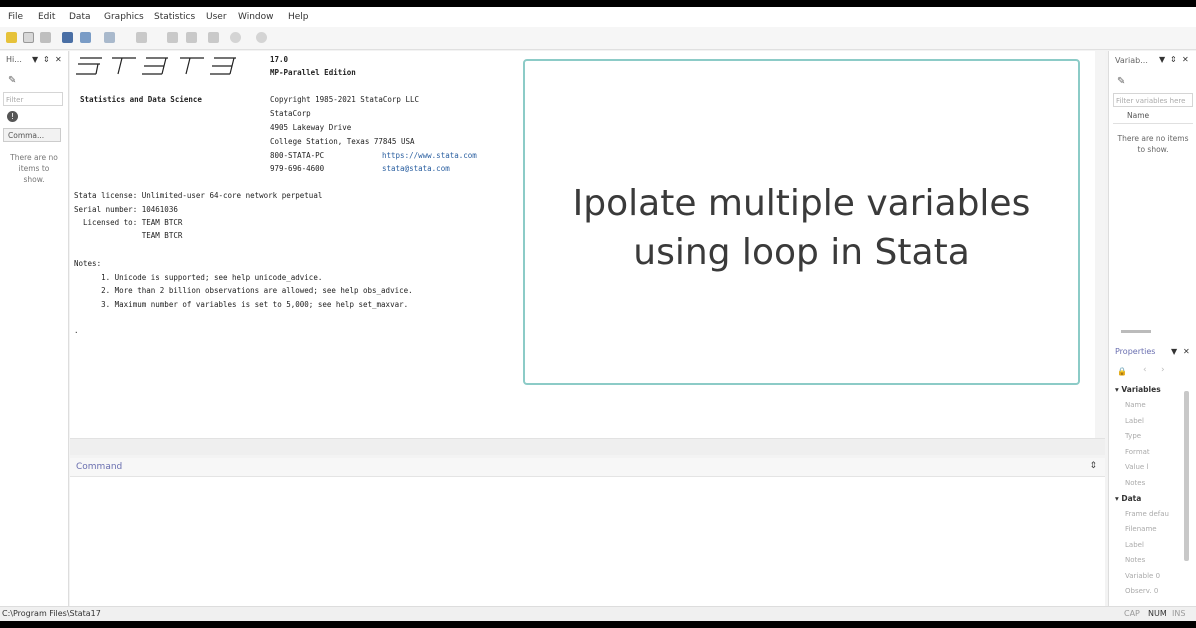 This screenshot has width=1196, height=628. What do you see at coordinates (191, 37) in the screenshot?
I see `data-editor-browse-icon` at bounding box center [191, 37].